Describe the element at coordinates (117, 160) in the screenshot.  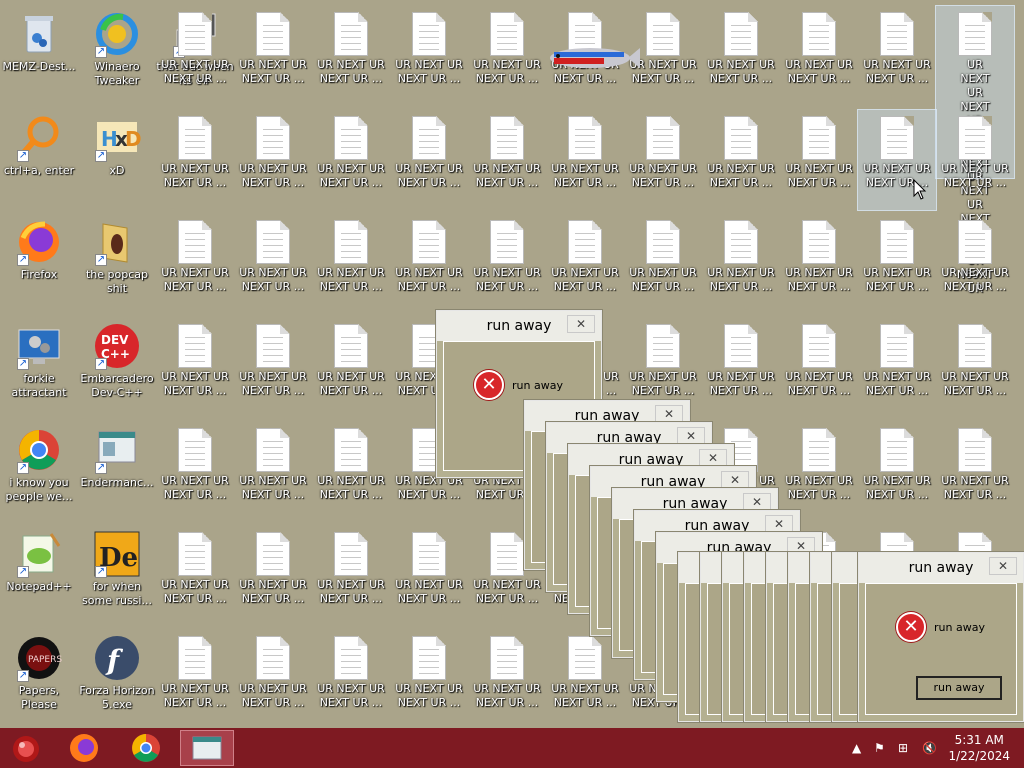
I see `desktop-icon-xd: Hx D ↗ xD` at that location.